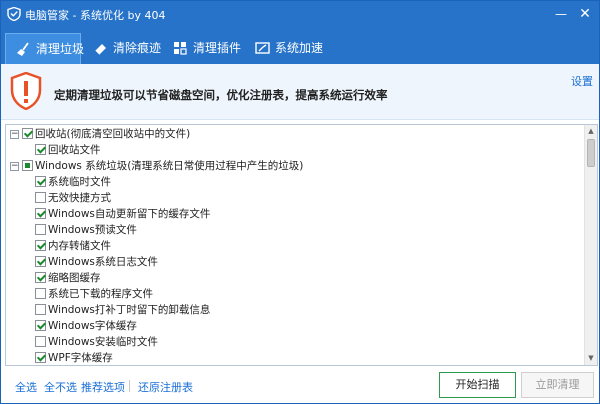 This screenshot has height=404, width=600. Describe the element at coordinates (296, 342) in the screenshot. I see `tree-item: Windows安装临时文件` at that location.